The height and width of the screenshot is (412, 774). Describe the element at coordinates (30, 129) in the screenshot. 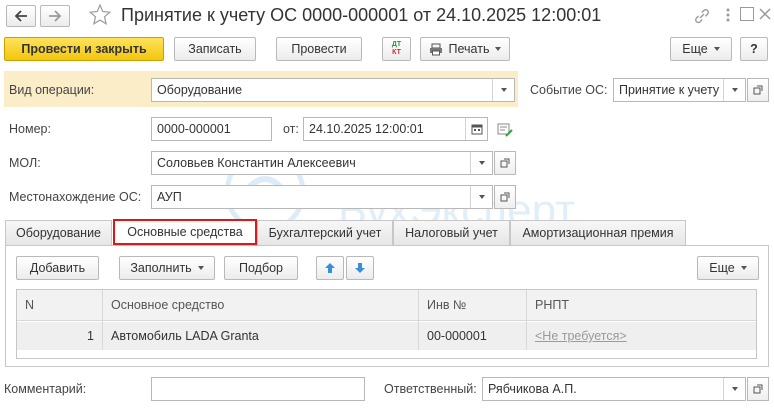

I see `number-label: Номер:` at that location.